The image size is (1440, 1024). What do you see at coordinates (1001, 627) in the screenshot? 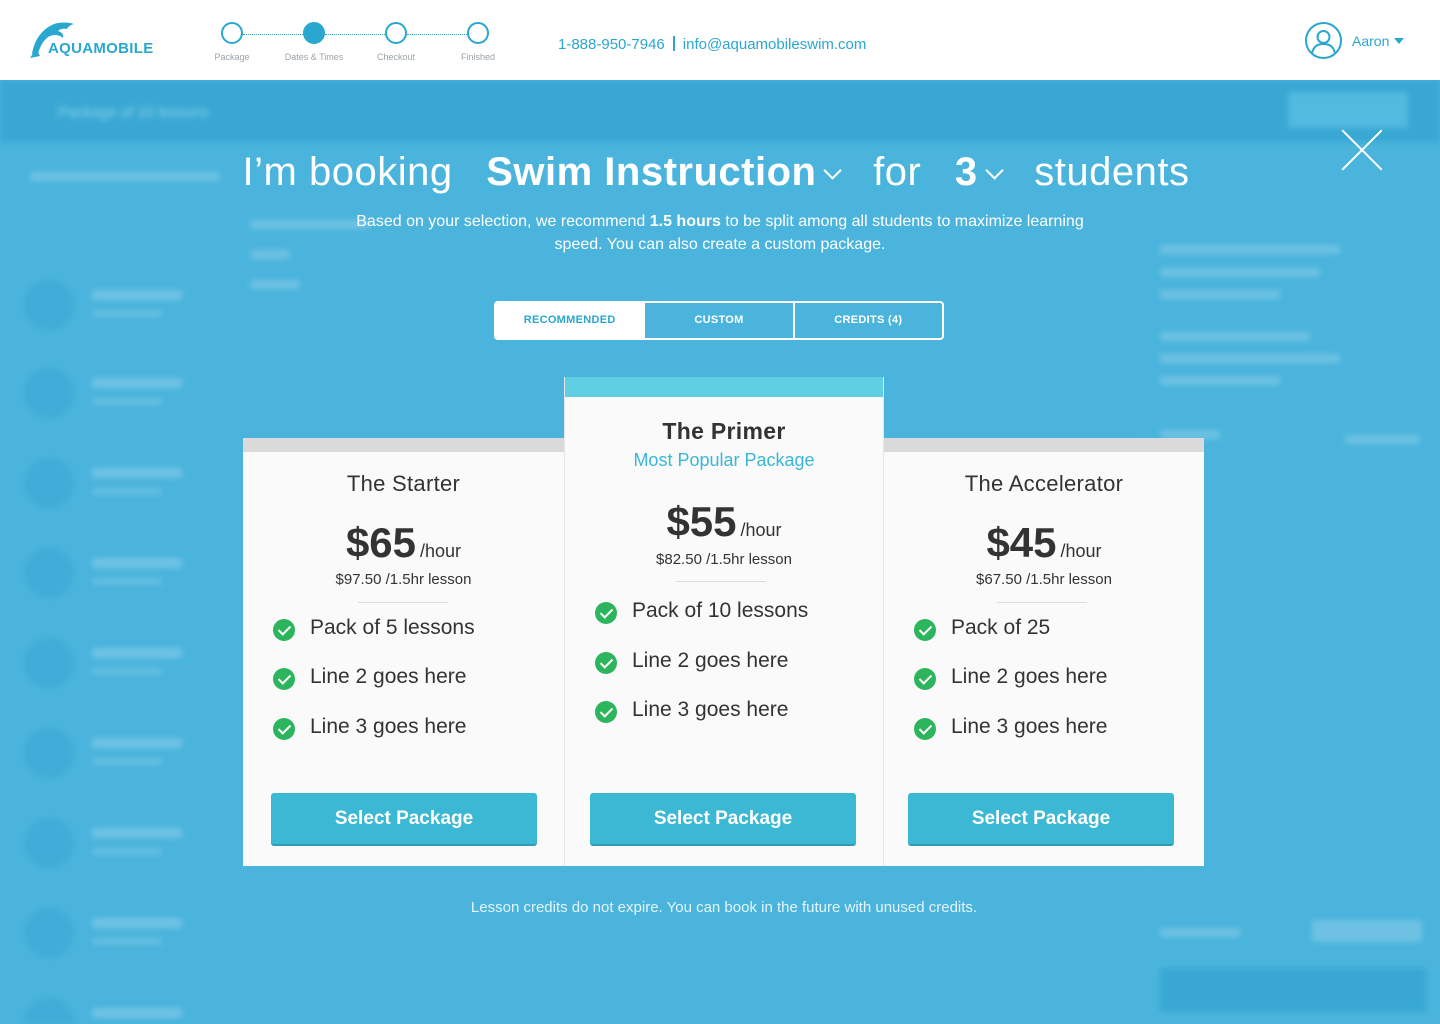
I see `feature-text: Pack of 25` at bounding box center [1001, 627].